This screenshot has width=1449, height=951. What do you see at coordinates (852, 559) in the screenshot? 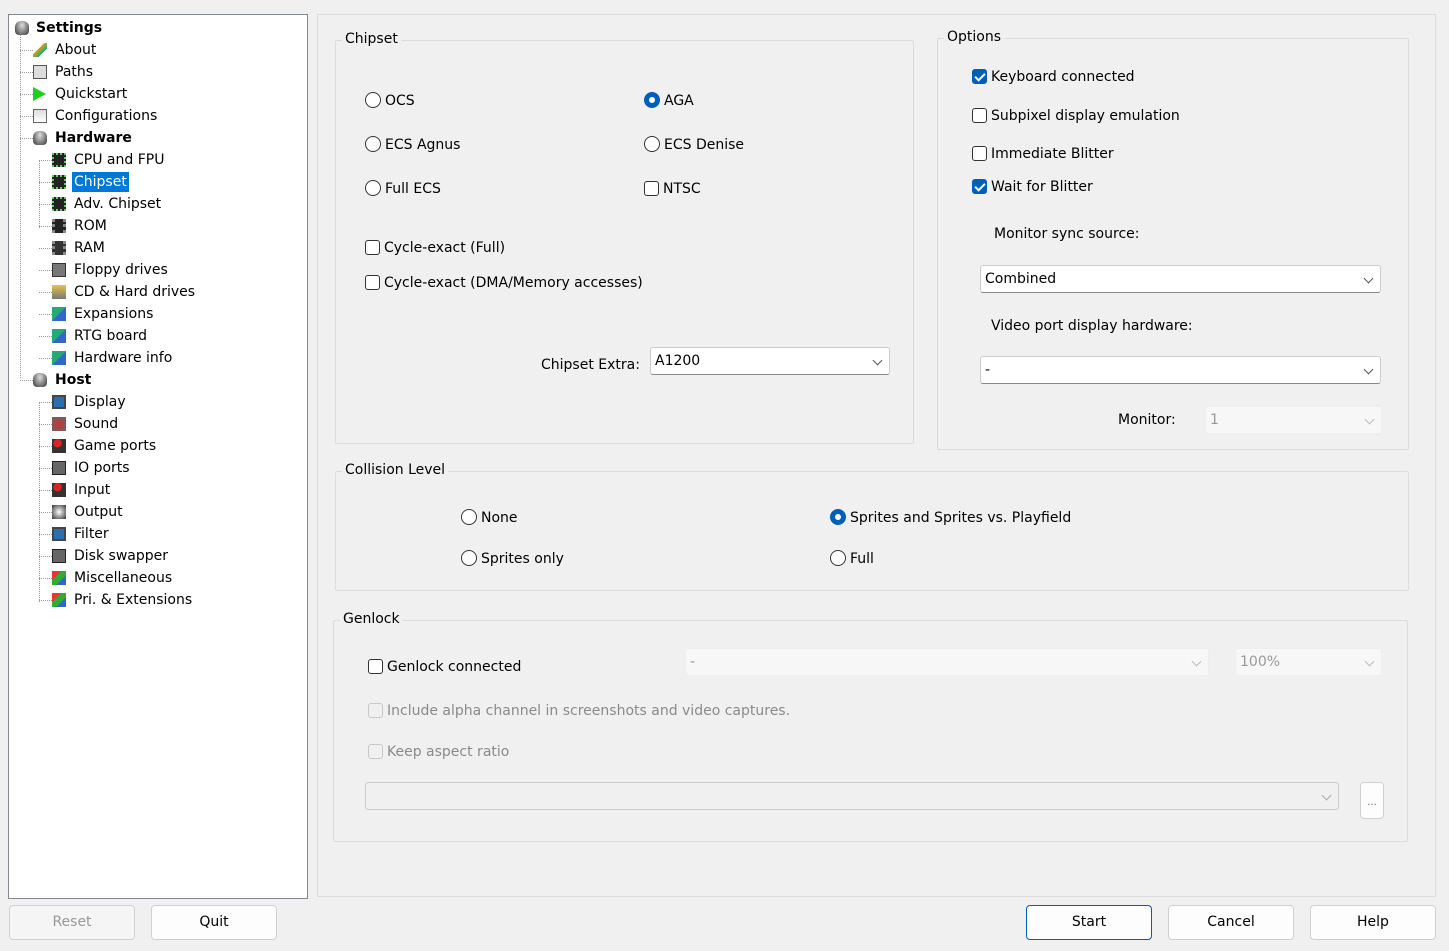
I see `radio-collision-full: Full` at bounding box center [852, 559].